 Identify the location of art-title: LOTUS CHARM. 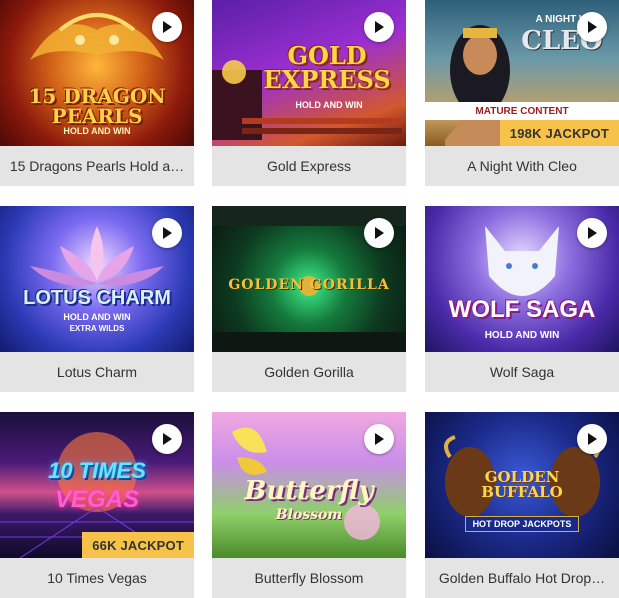
(97, 298).